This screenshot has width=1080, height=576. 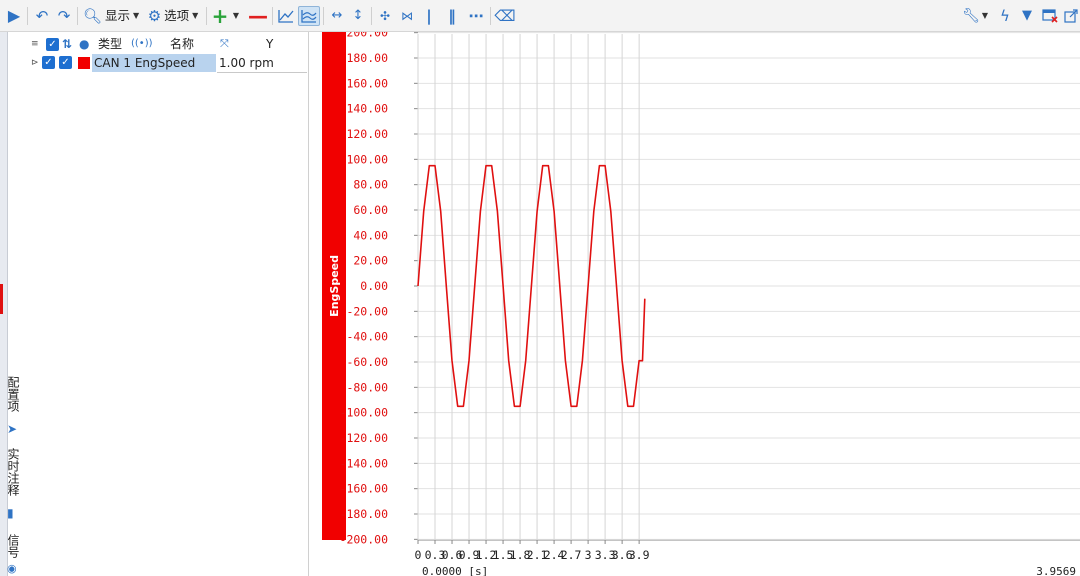 What do you see at coordinates (571, 555) in the screenshot?
I see `x-tick-label: 2.7` at bounding box center [571, 555].